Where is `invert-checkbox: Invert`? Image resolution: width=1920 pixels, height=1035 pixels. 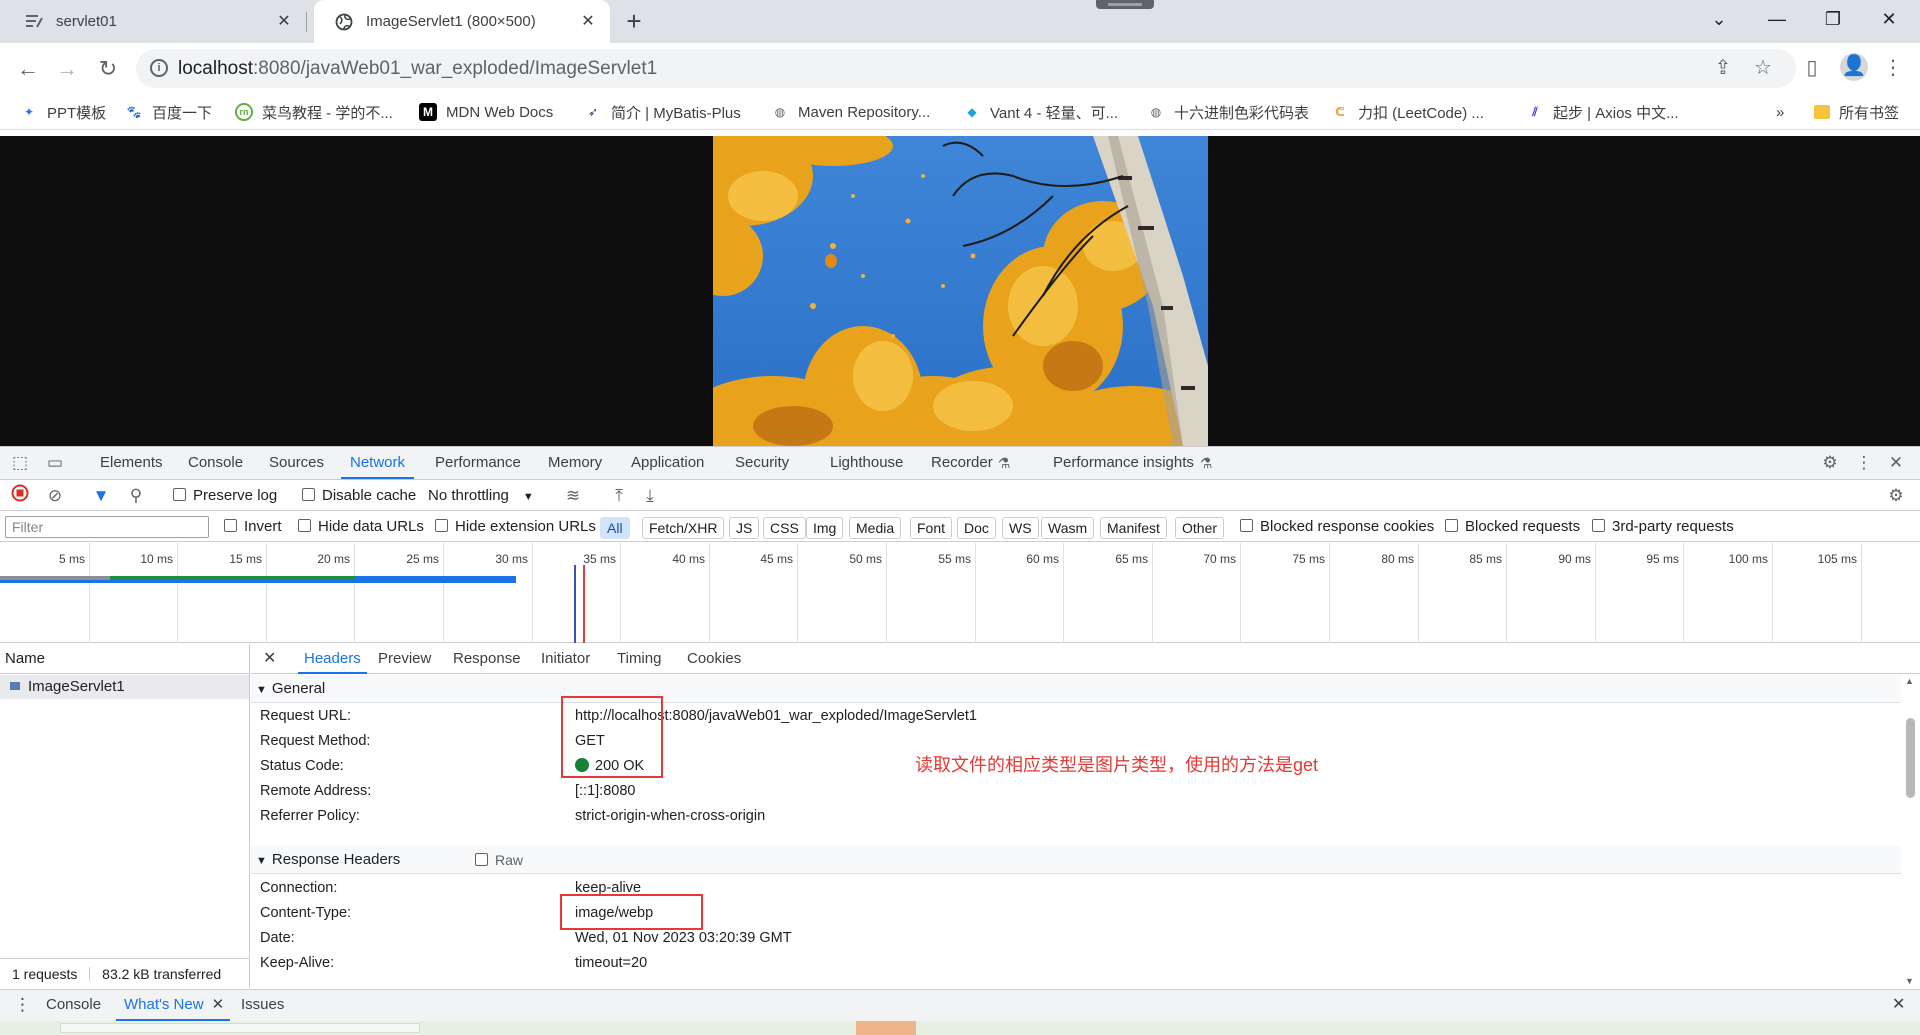 invert-checkbox: Invert is located at coordinates (253, 526).